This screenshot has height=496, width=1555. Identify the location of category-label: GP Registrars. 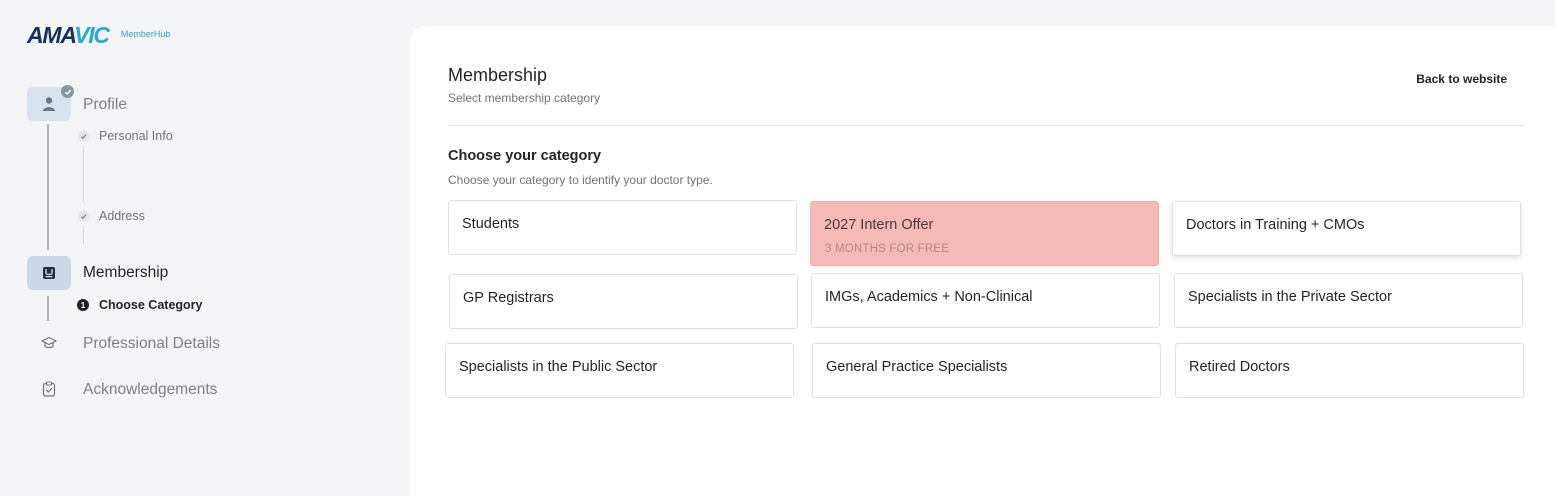
(508, 298).